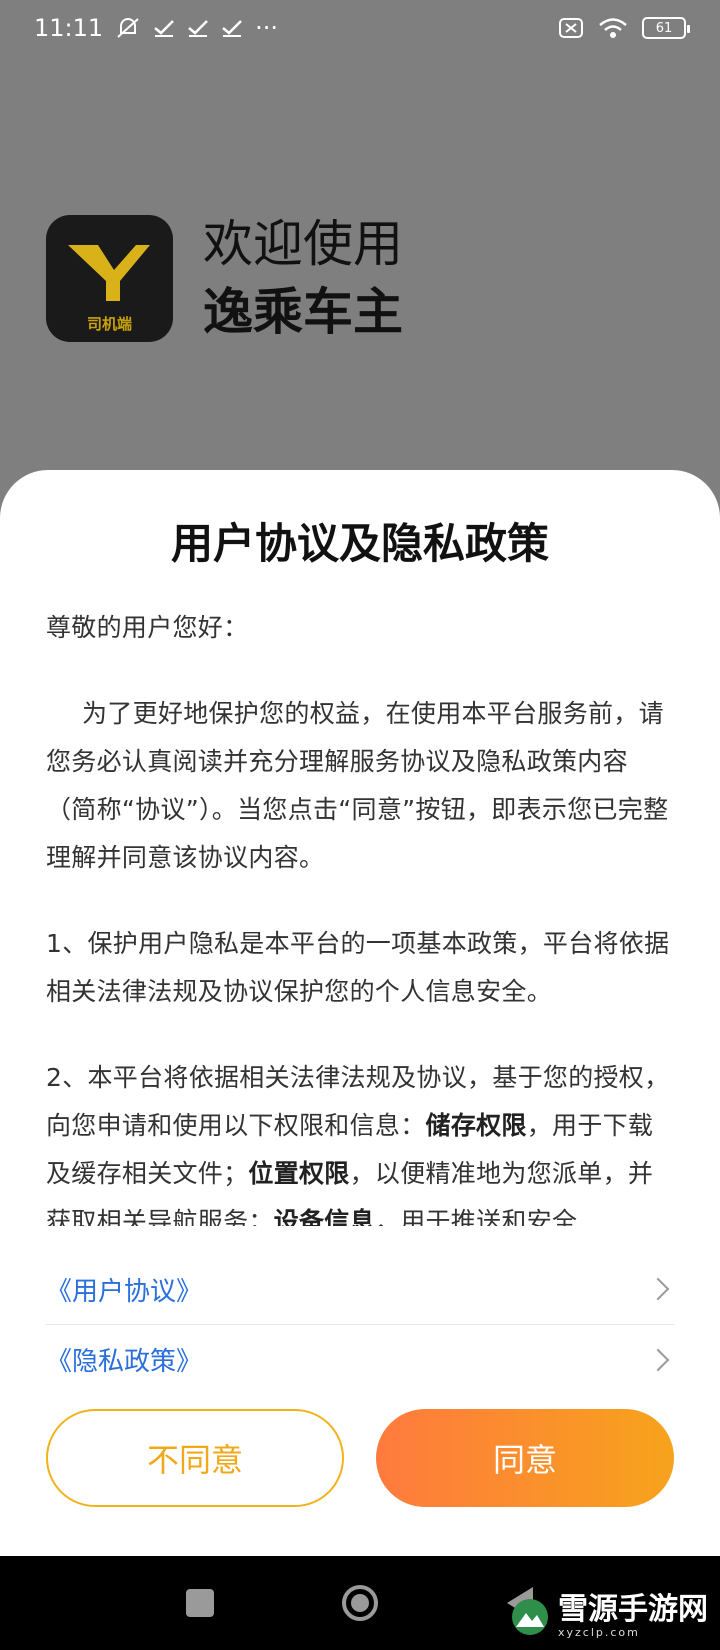 This screenshot has width=720, height=1650. Describe the element at coordinates (633, 1609) in the screenshot. I see `watermark-text: 雪源手游网` at that location.